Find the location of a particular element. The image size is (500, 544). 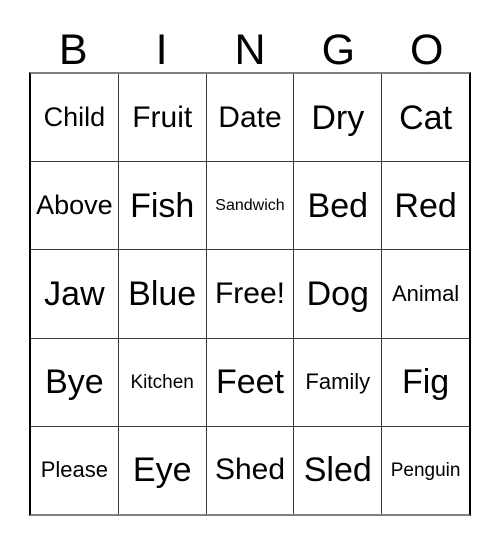

bingo-cell-label: Date is located at coordinates (250, 117).